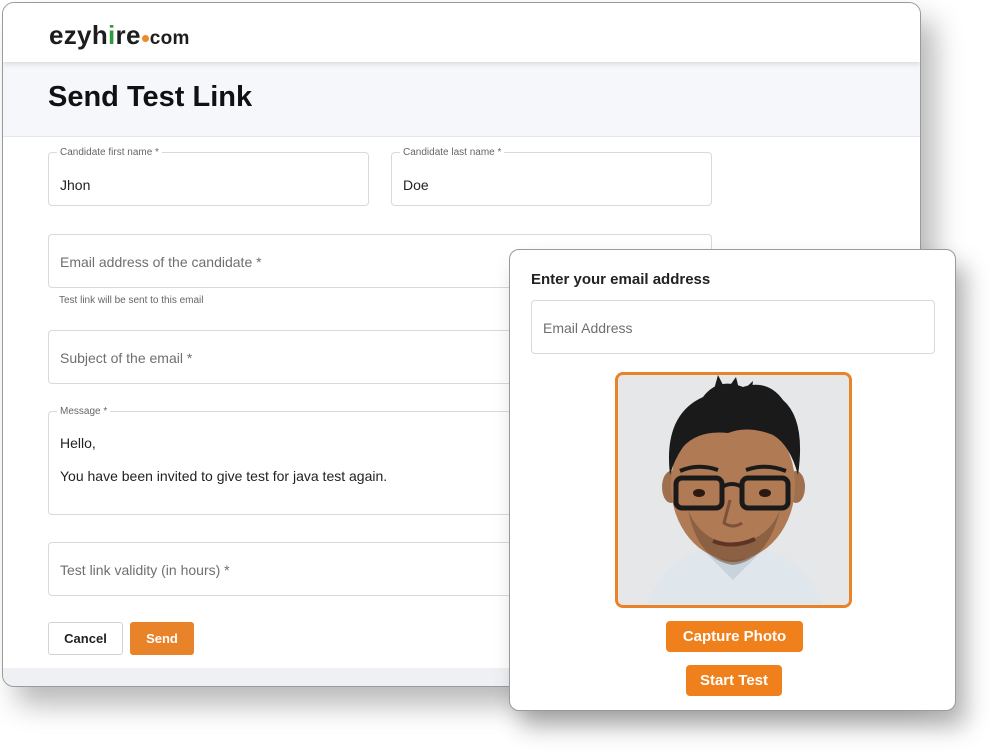 The image size is (1000, 756). Describe the element at coordinates (734, 636) in the screenshot. I see `capture-photo-button: Capture Photo` at that location.